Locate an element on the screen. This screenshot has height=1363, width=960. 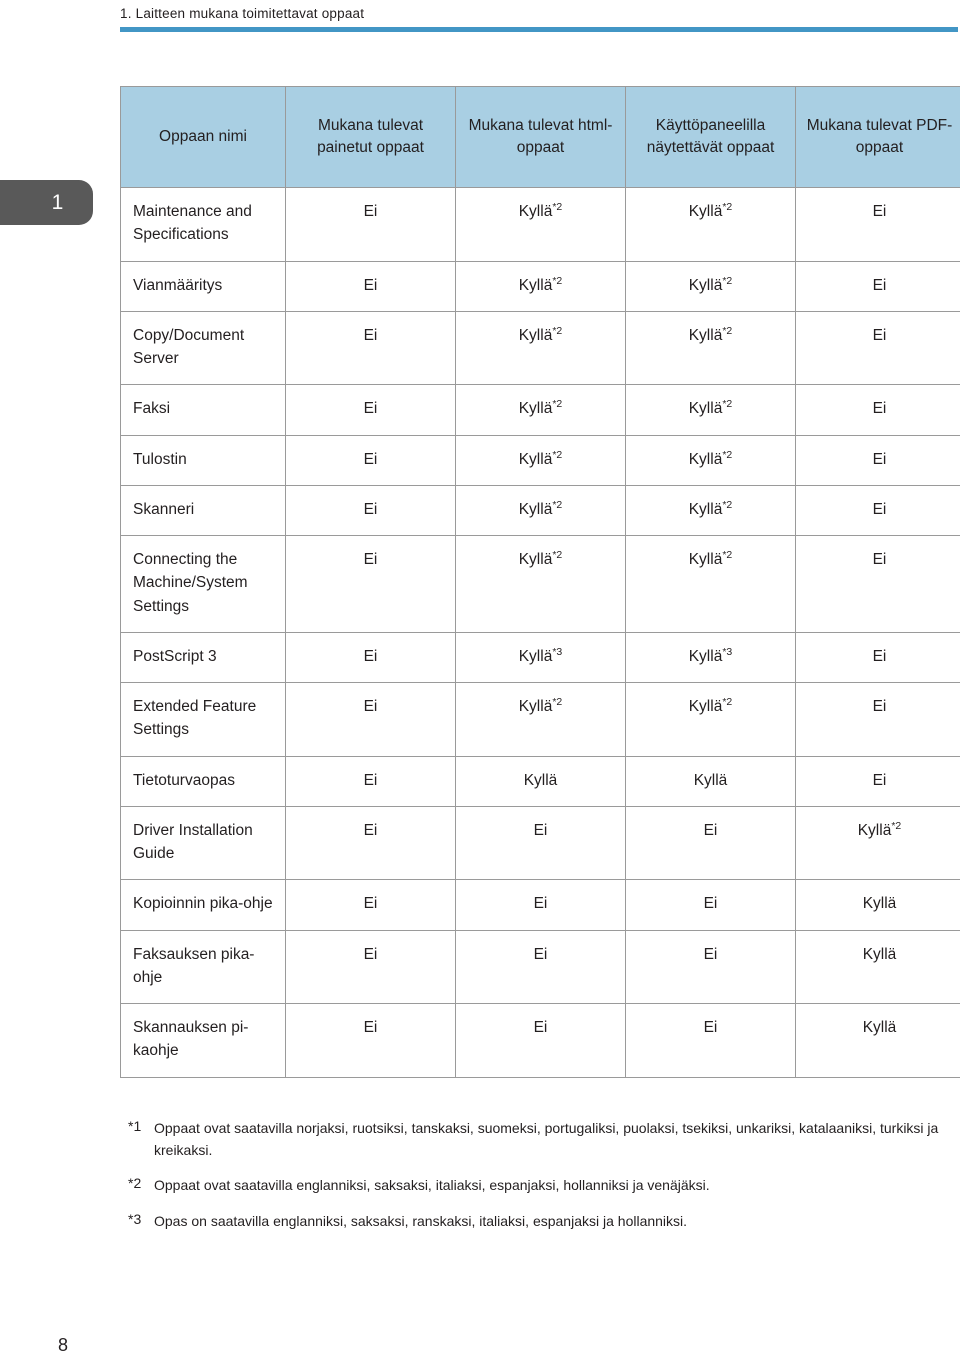
column-header-html-guides: Mukana tulevat html-oppaat is located at coordinates (540, 137).